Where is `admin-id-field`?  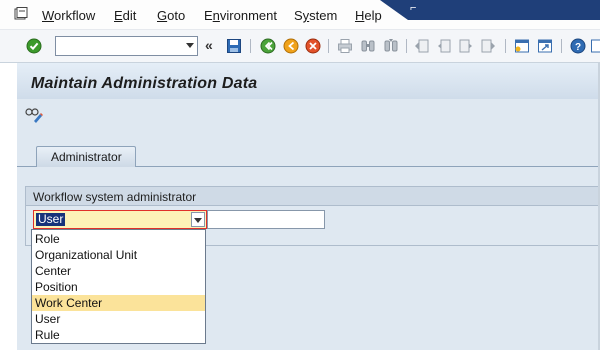
admin-id-field is located at coordinates (266, 219).